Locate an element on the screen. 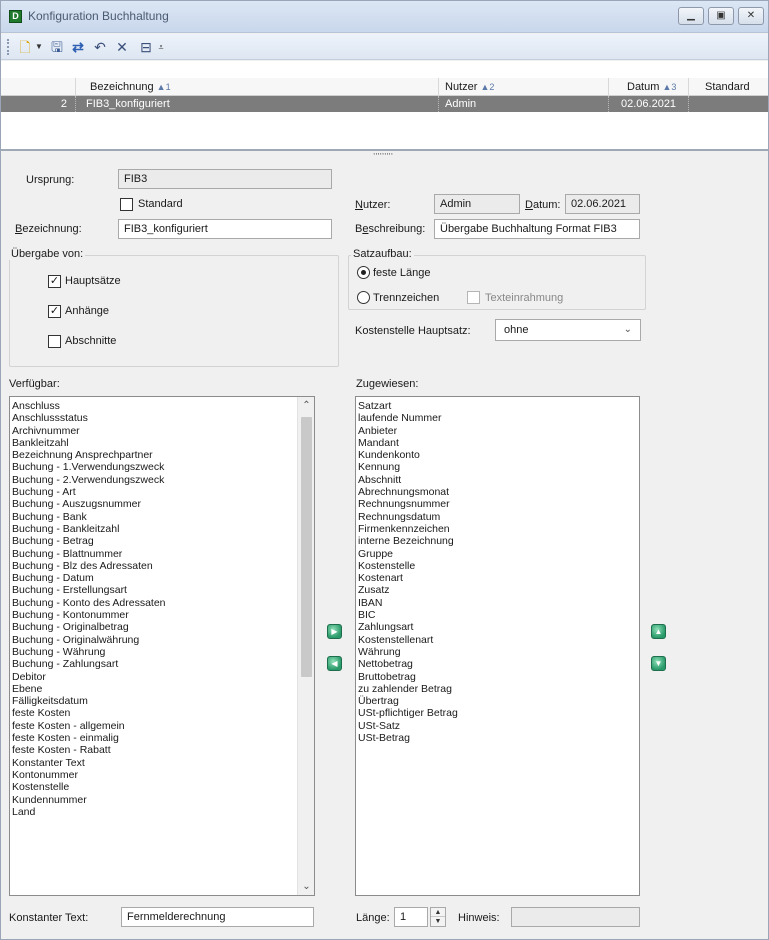  list-item: Anschlussstatus is located at coordinates (162, 418).